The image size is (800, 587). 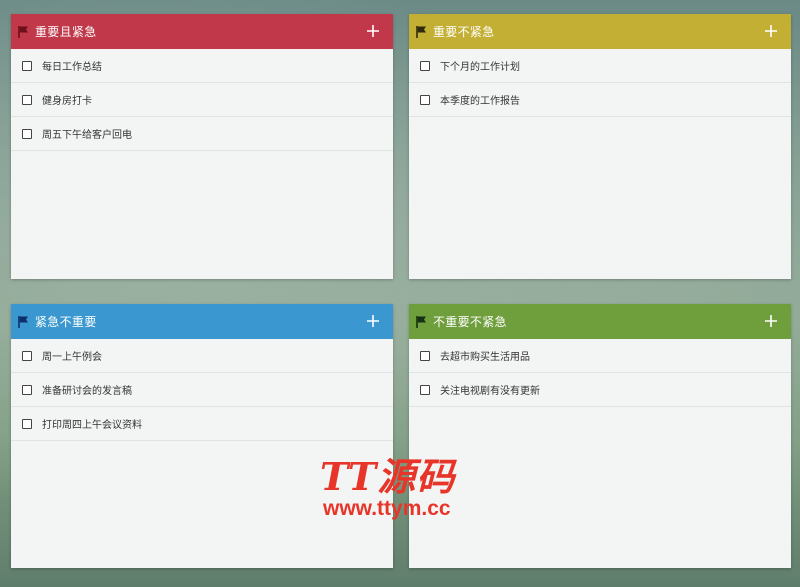 I want to click on task-label: 下个月的工作计划, so click(x=480, y=67).